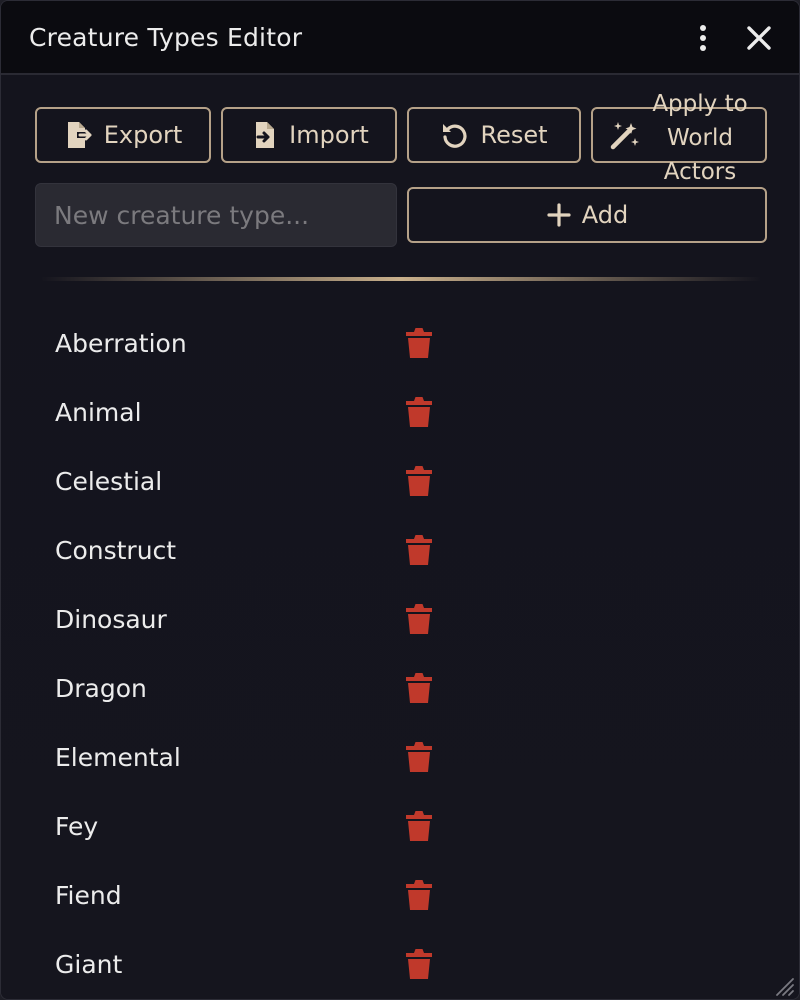 The image size is (800, 1000). Describe the element at coordinates (101, 688) in the screenshot. I see `creature-type-label: Dragon` at that location.